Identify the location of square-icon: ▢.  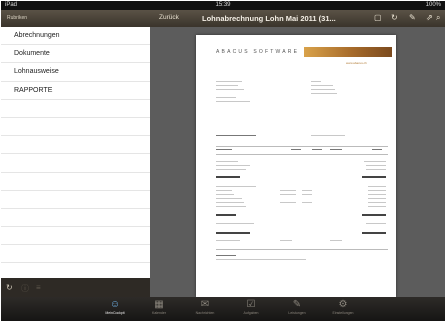
(378, 18).